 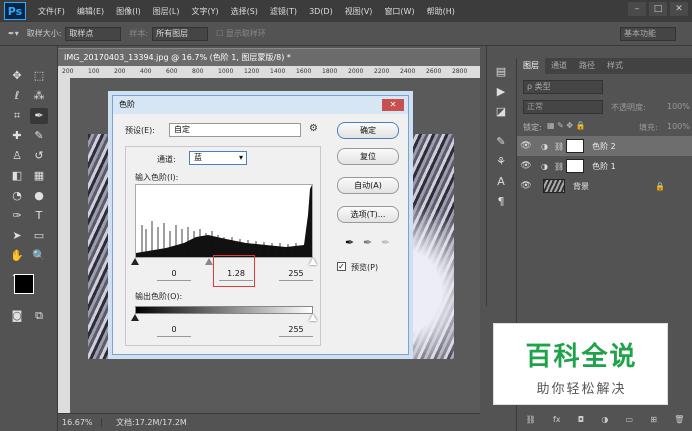 What do you see at coordinates (209, 261) in the screenshot?
I see `input-gamma-slider` at bounding box center [209, 261].